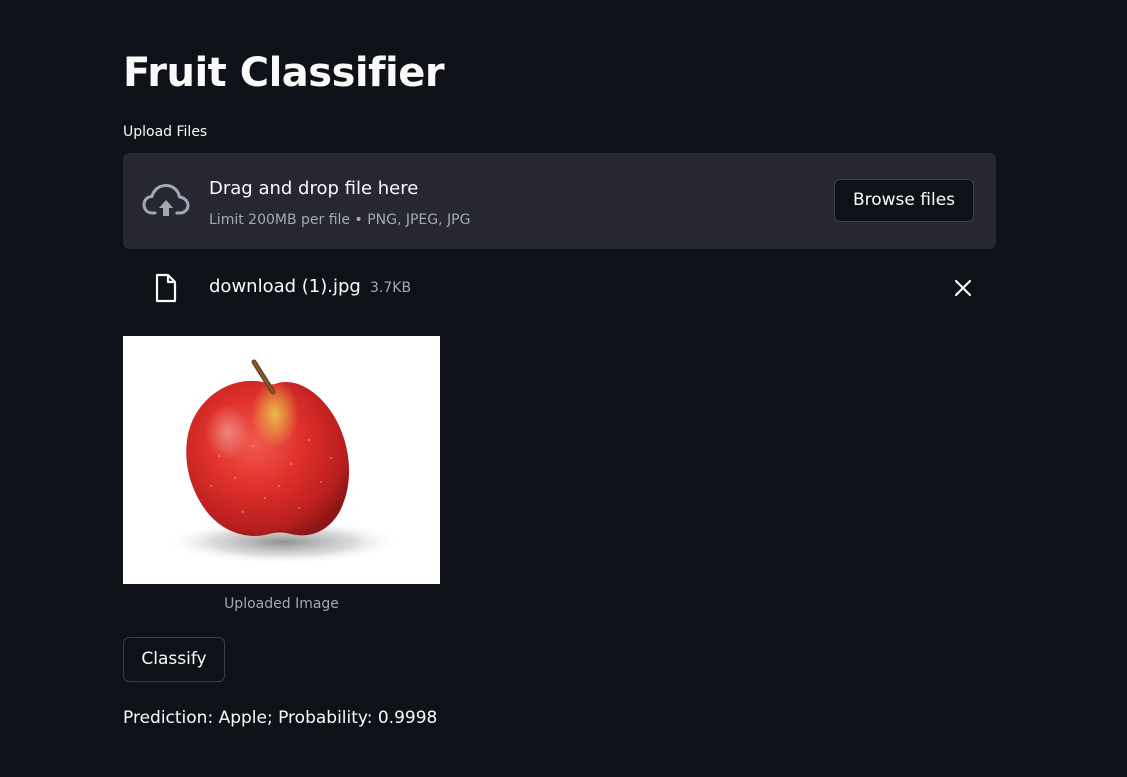  Describe the element at coordinates (165, 132) in the screenshot. I see `upload-label: Upload Files` at that location.